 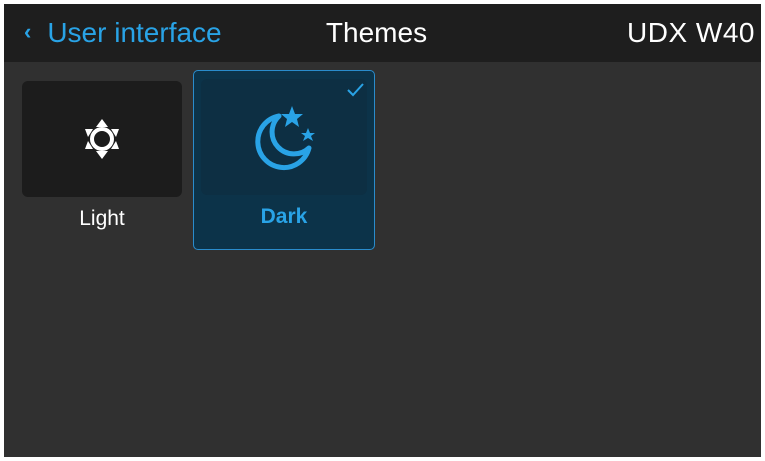 What do you see at coordinates (102, 218) in the screenshot?
I see `theme-label-light: Light` at bounding box center [102, 218].